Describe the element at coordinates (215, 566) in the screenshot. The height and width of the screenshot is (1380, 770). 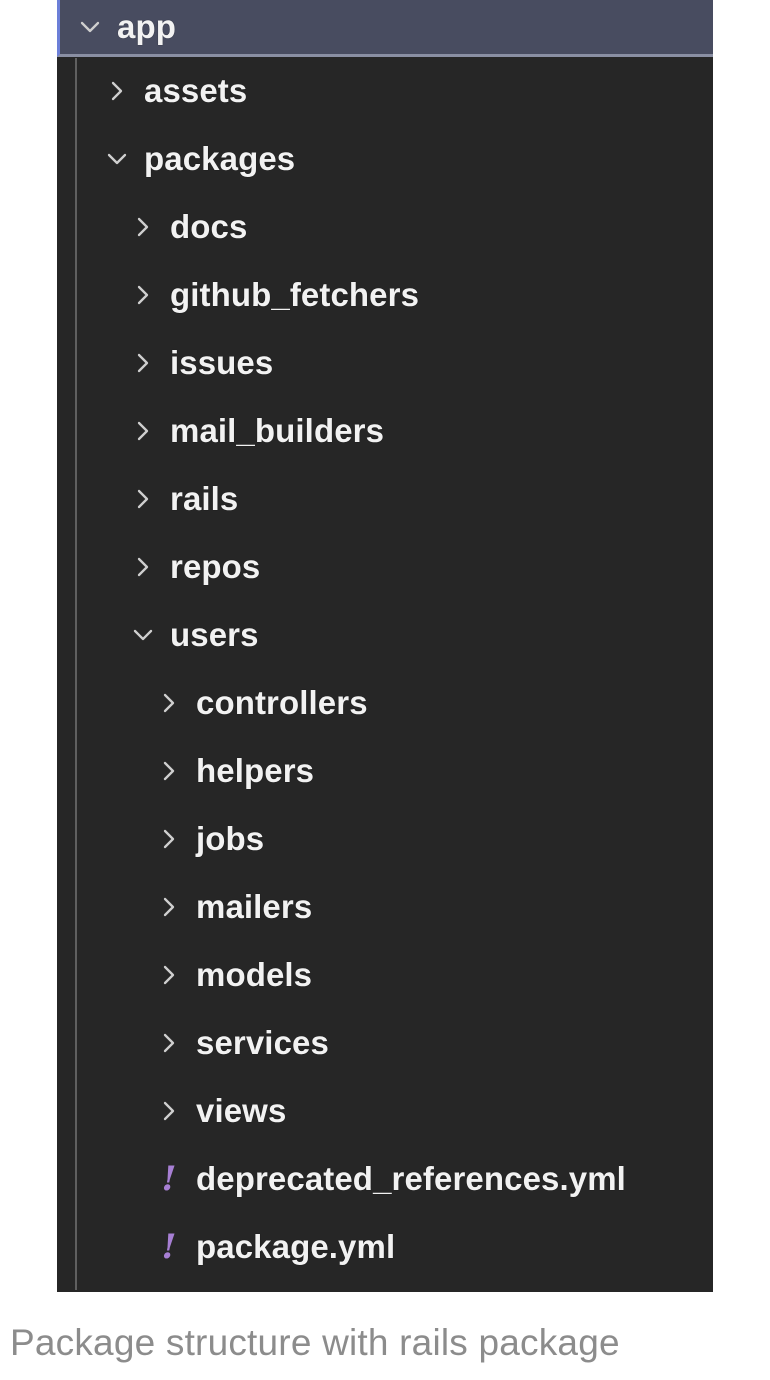
I see `tree-item-label: repos` at that location.